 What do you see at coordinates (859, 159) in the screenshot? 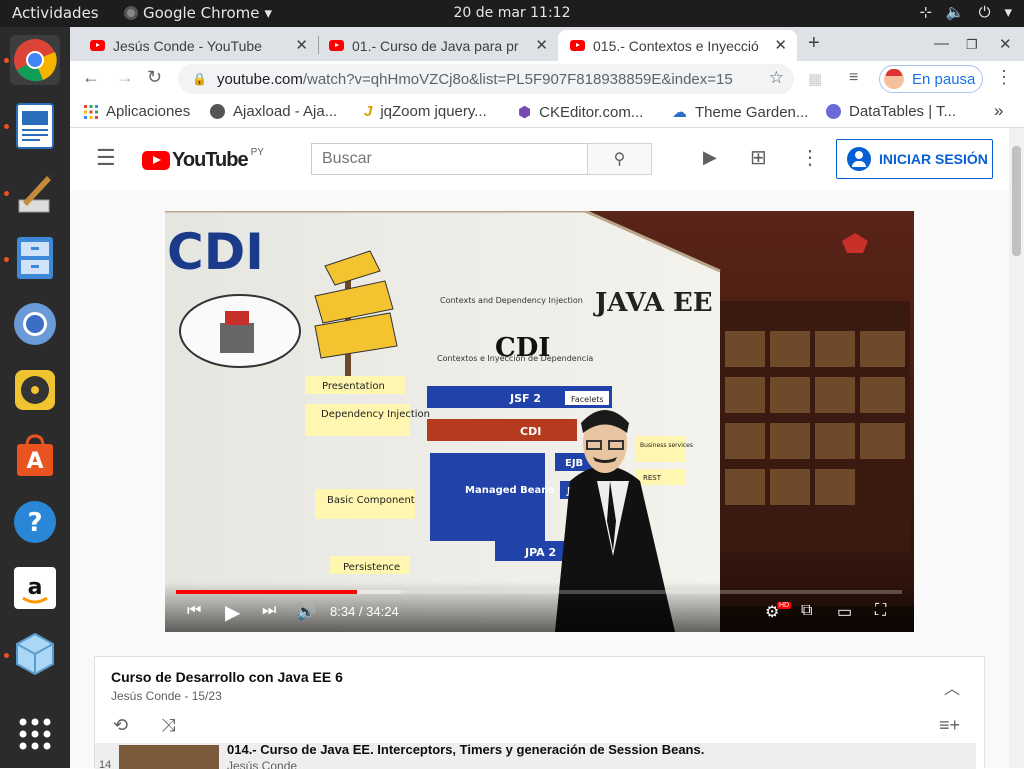
I see `user-account-icon` at bounding box center [859, 159].